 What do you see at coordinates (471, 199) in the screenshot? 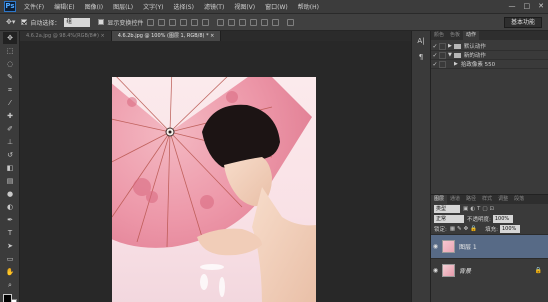
I see `tab-paths: 路径` at bounding box center [471, 199].